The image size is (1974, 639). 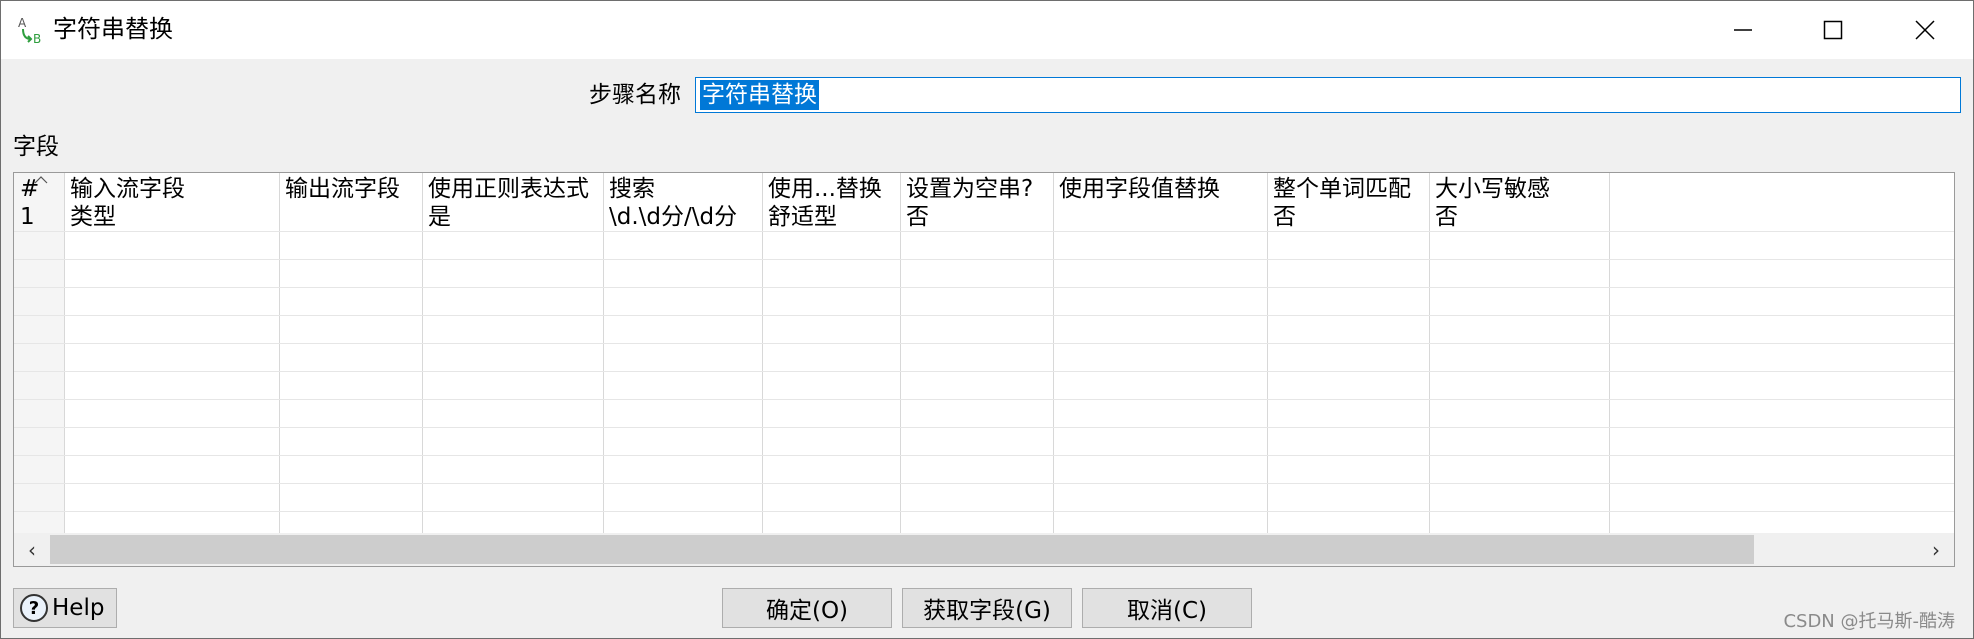 I want to click on cancel-label: 取消(C), so click(x=1166, y=611).